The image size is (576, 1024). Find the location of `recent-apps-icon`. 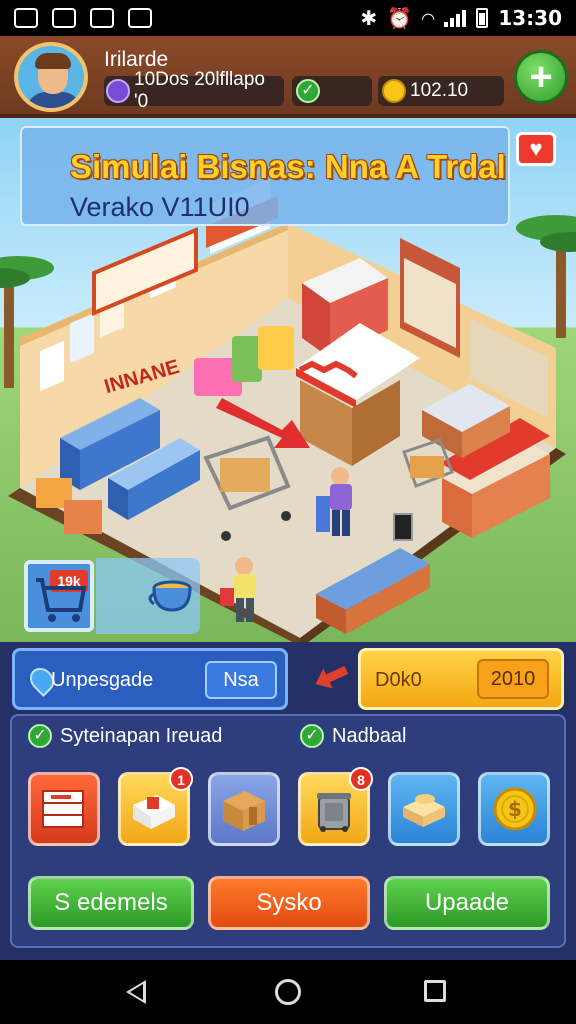

recent-apps-icon is located at coordinates (435, 991).